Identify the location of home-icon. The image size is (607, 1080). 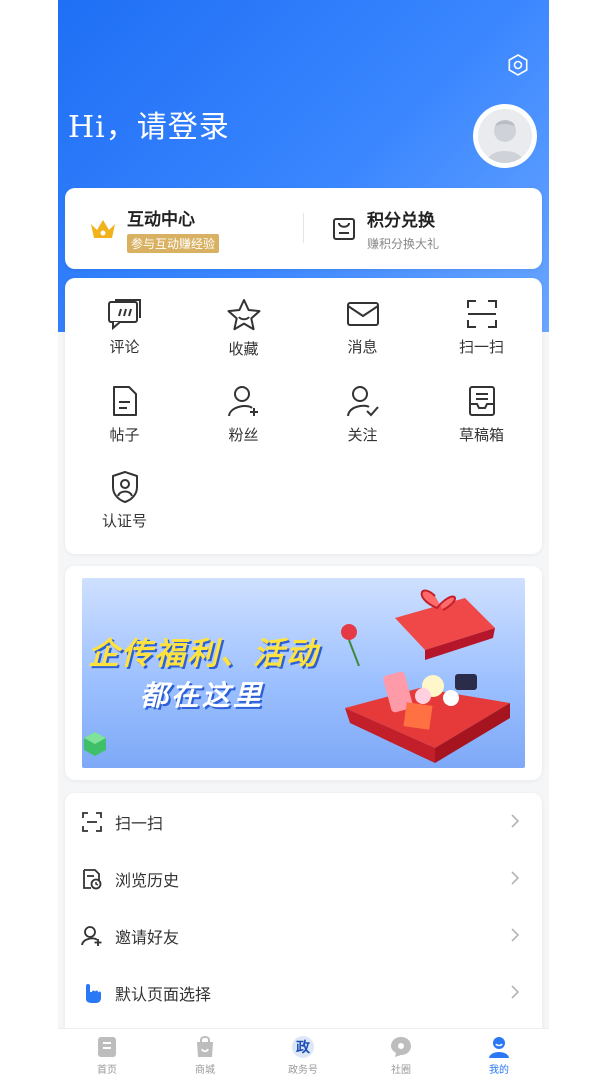
(107, 1047).